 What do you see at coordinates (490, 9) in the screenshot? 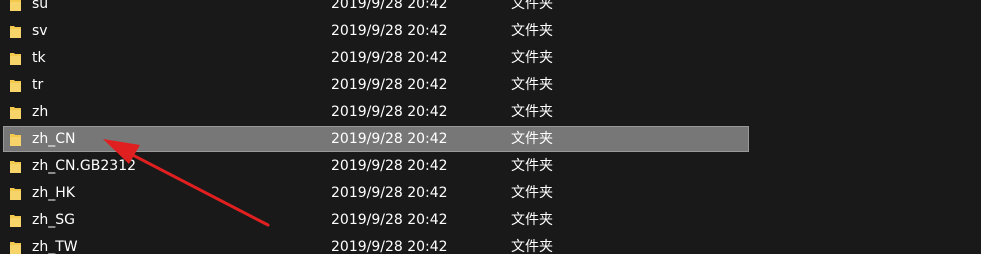
I see `list-item: su 2019/9/28 20:42 文件夹` at bounding box center [490, 9].